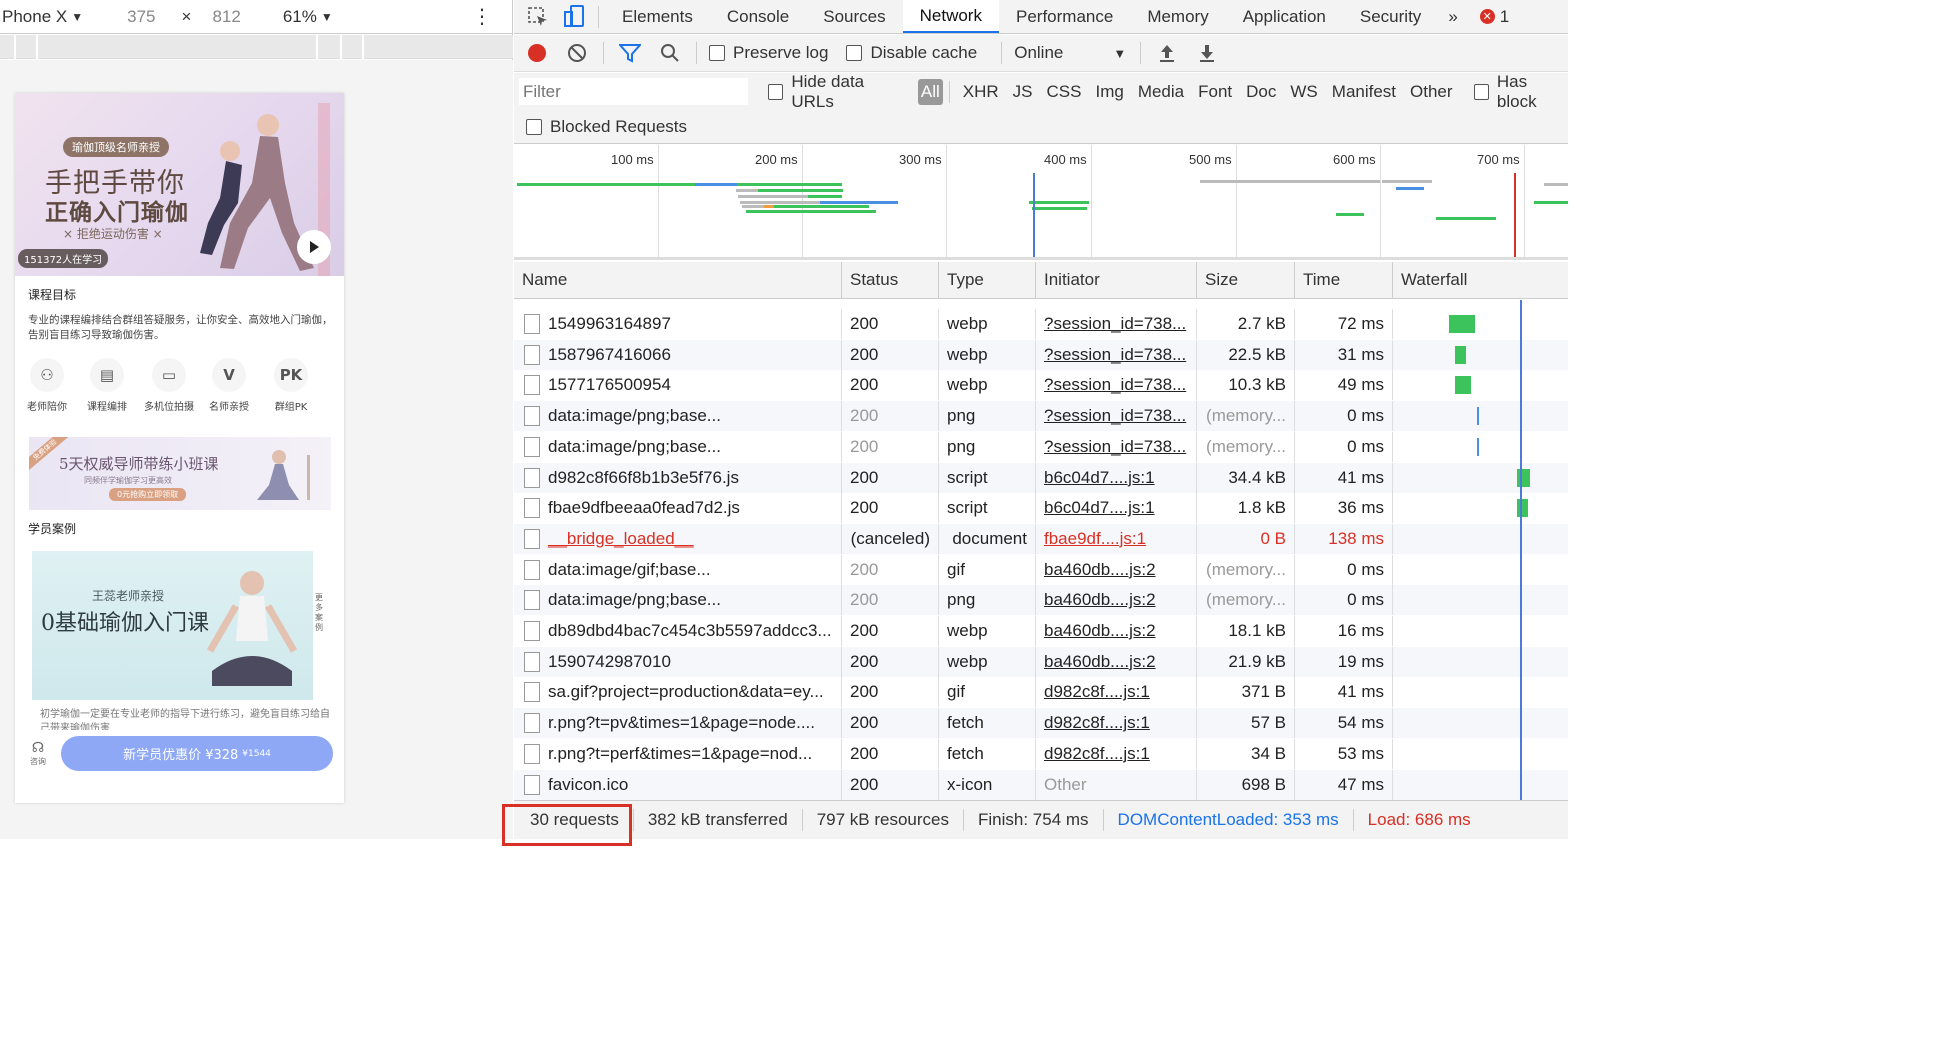 This screenshot has height=1044, width=1952. Describe the element at coordinates (1494, 16) in the screenshot. I see `error-counter: ✕ 1` at that location.